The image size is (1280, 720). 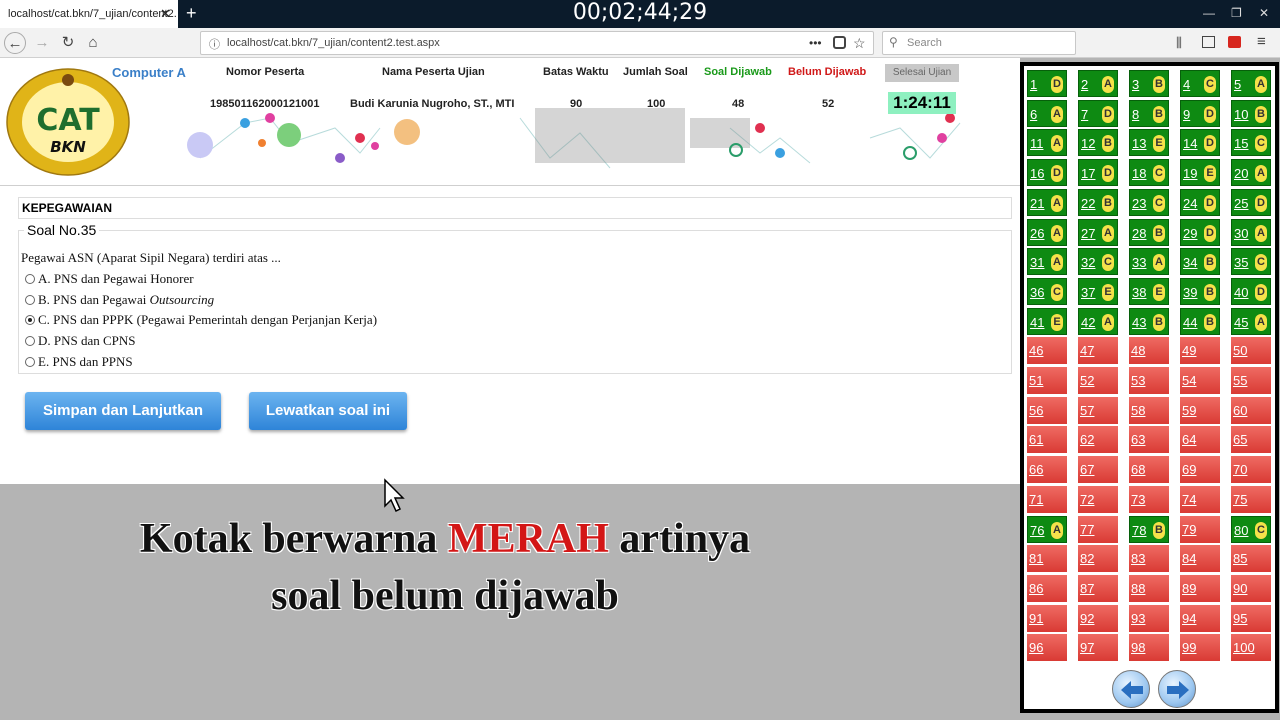 I want to click on next-page-button, so click(x=1177, y=689).